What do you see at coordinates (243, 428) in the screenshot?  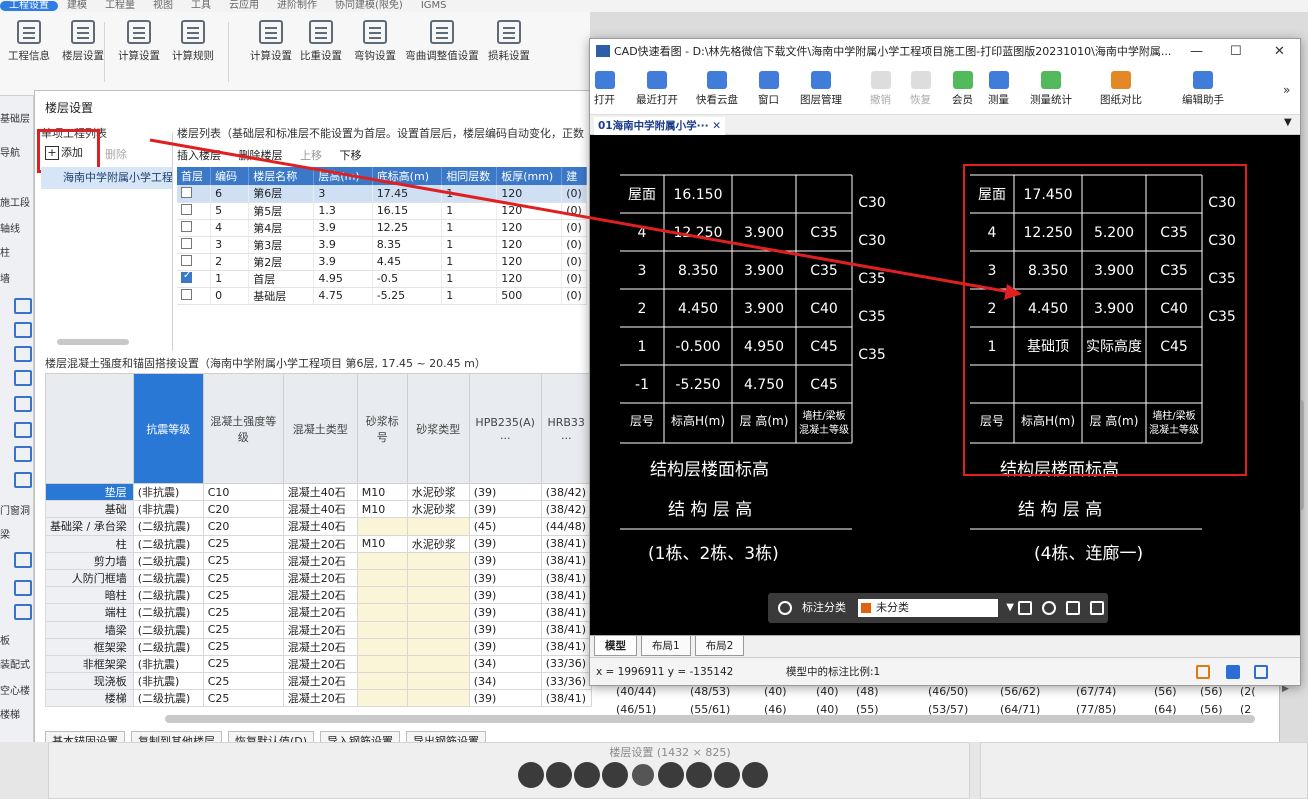 I see `concrete-col-header: 混凝土强度等级` at bounding box center [243, 428].